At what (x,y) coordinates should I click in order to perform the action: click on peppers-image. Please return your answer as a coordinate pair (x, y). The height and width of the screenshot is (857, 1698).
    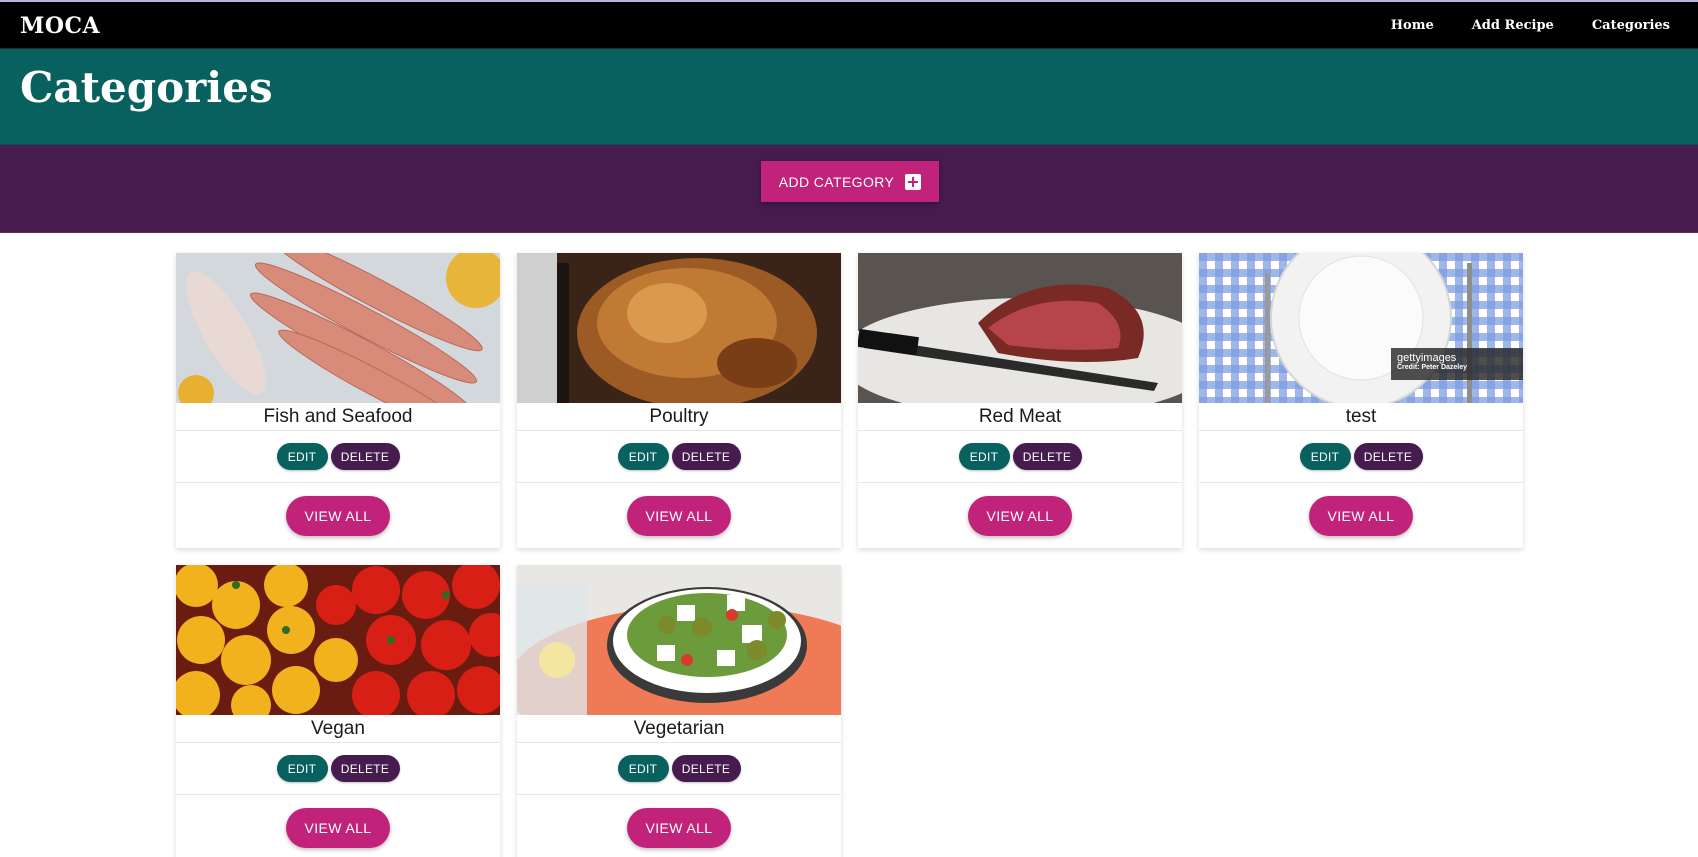
    Looking at the image, I should click on (338, 640).